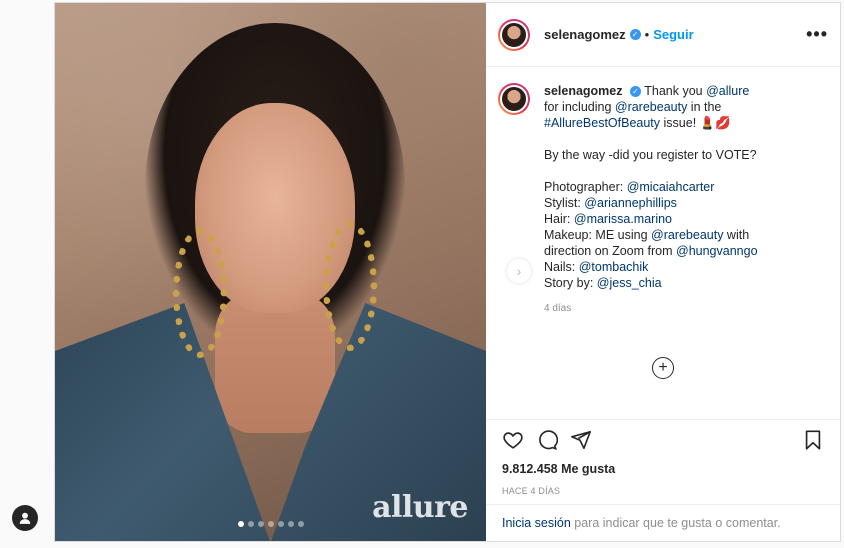 The width and height of the screenshot is (844, 548). I want to click on photographer-label: Photographer:, so click(585, 187).